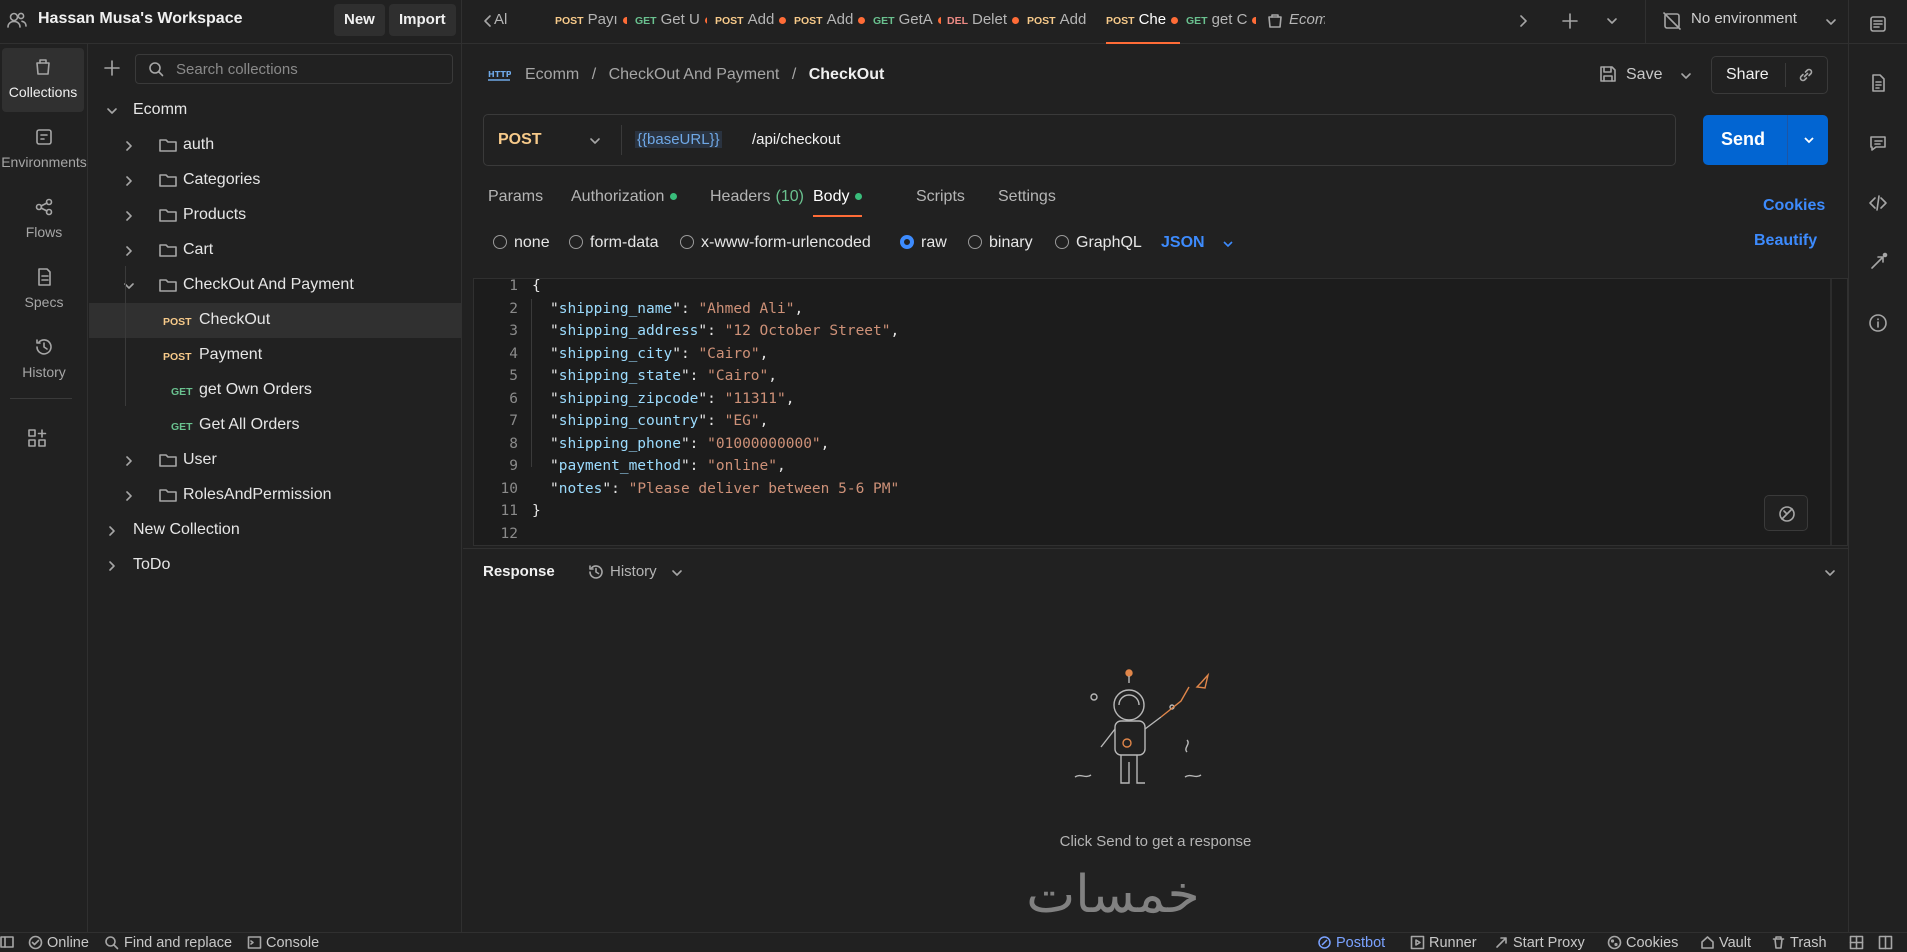  Describe the element at coordinates (1143, 22) in the screenshot. I see `request-tab: POST Che` at that location.